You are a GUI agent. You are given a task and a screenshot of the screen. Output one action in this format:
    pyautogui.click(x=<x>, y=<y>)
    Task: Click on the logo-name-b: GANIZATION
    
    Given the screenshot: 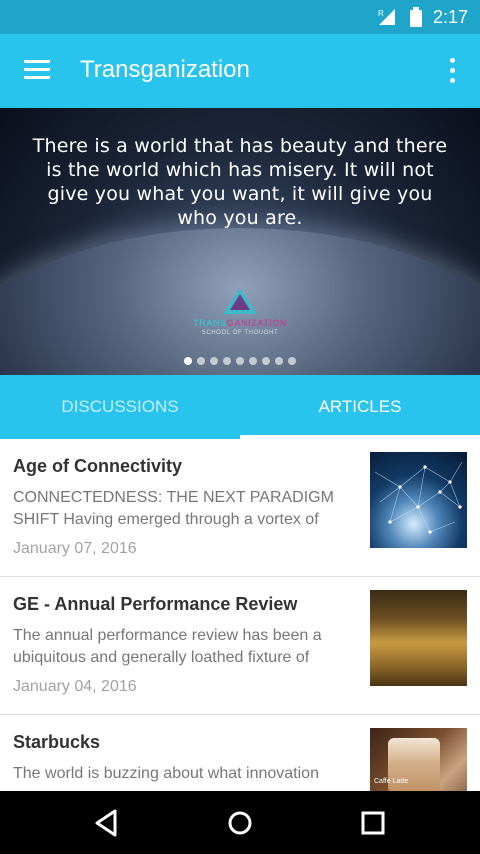 What is the action you would take?
    pyautogui.click(x=256, y=323)
    